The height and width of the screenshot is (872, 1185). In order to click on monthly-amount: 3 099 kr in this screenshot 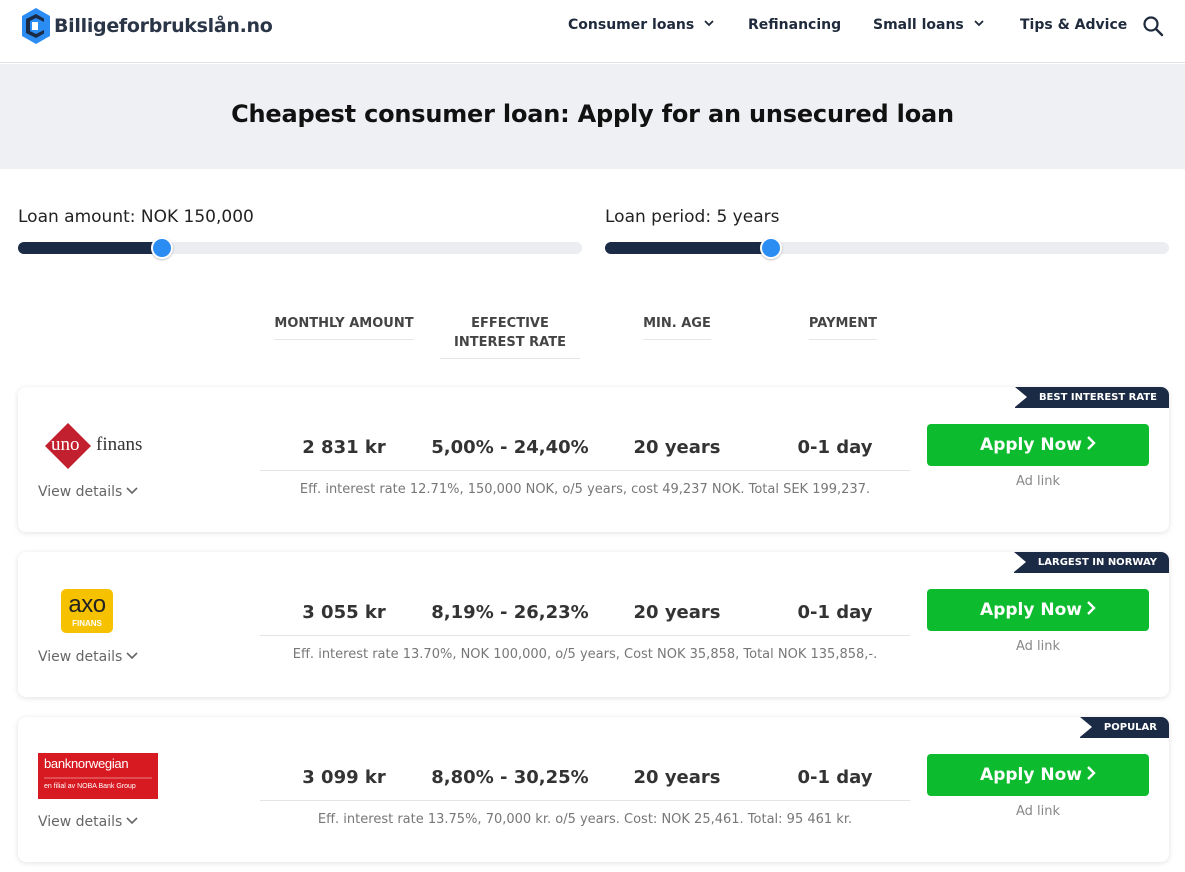, I will do `click(344, 777)`.